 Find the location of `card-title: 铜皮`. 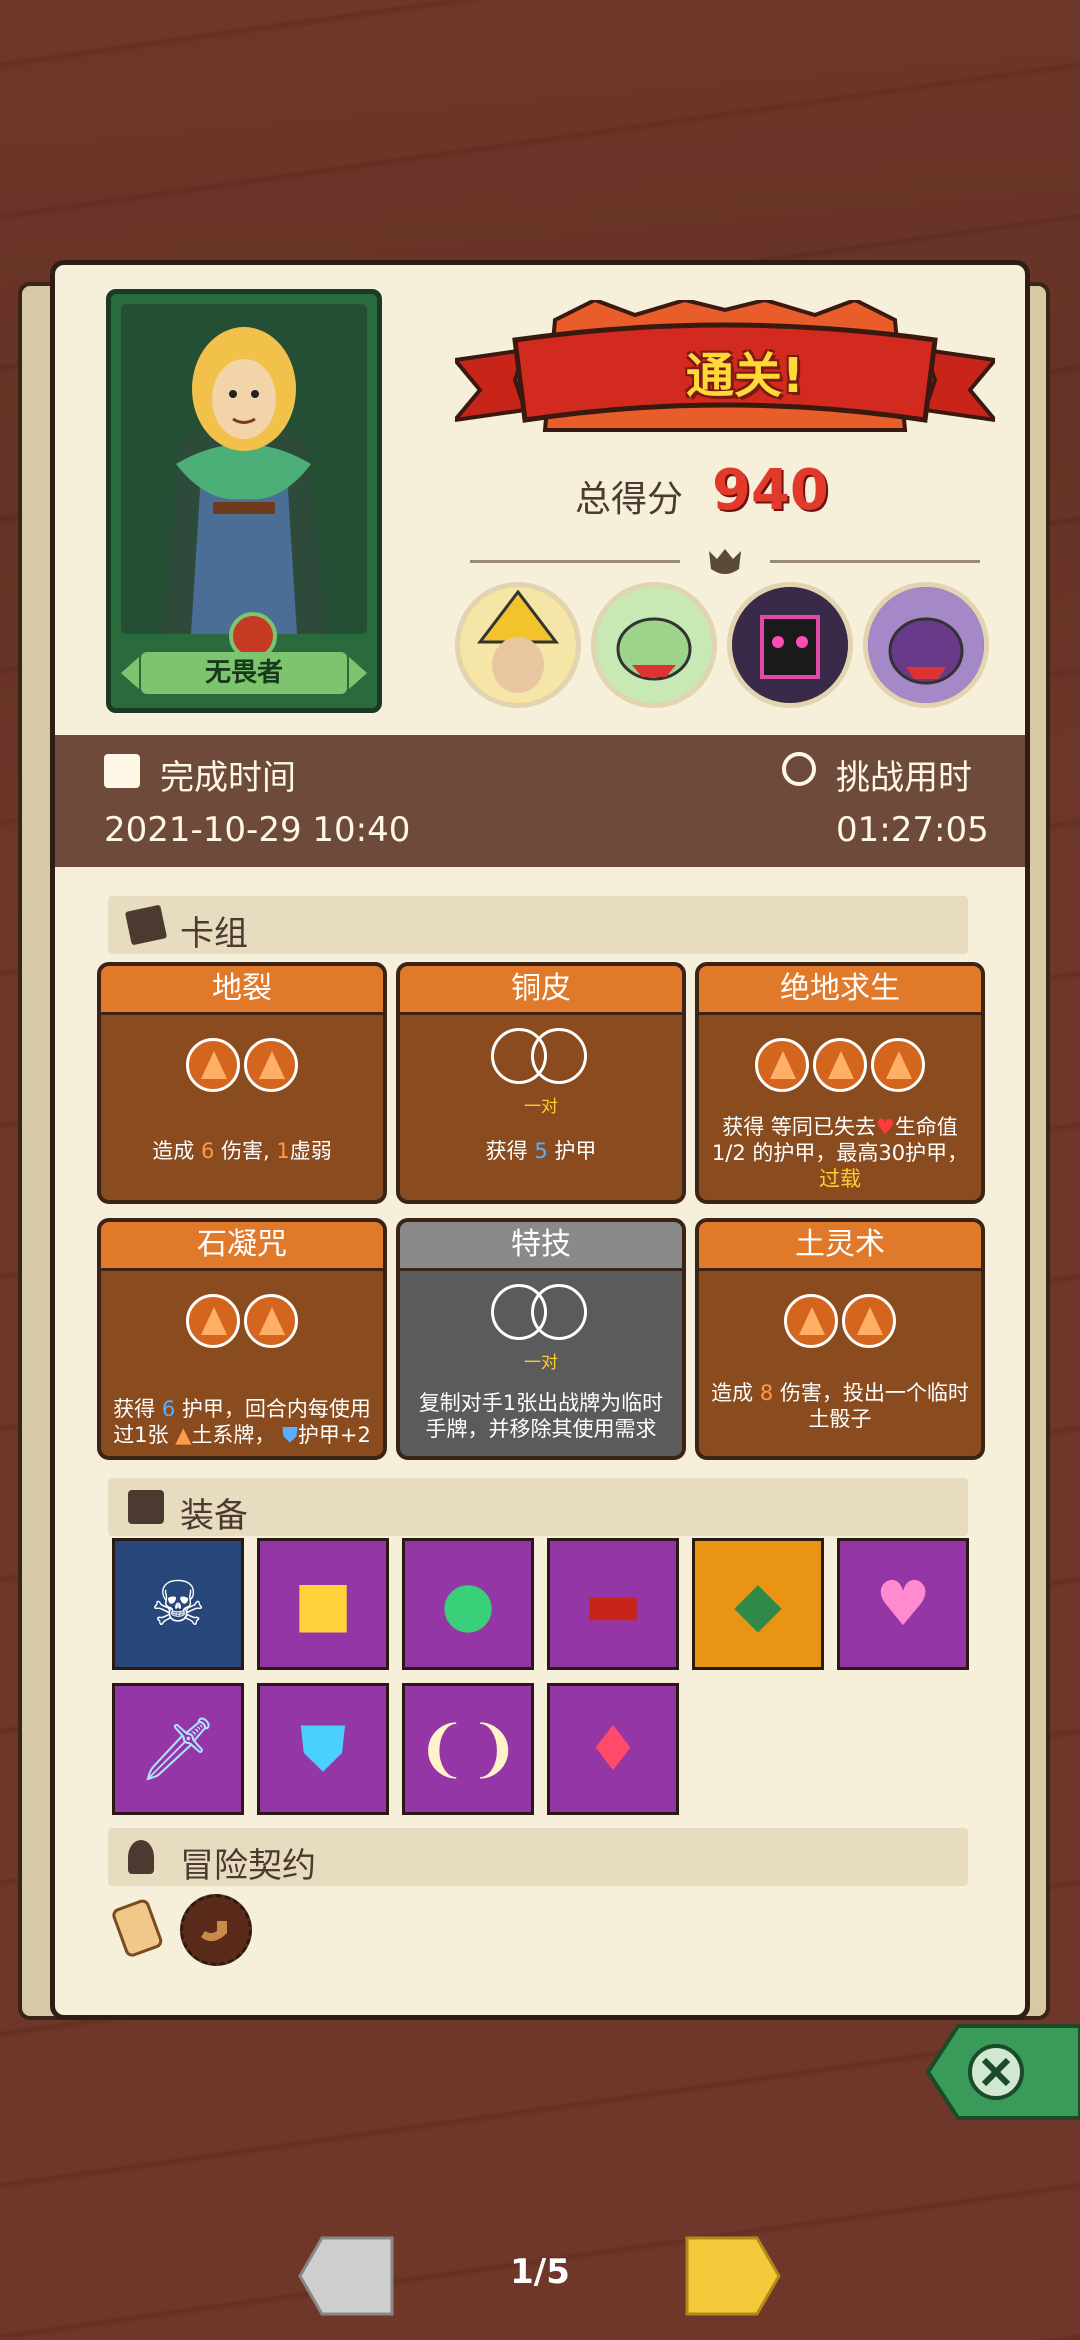

card-title: 铜皮 is located at coordinates (541, 990).